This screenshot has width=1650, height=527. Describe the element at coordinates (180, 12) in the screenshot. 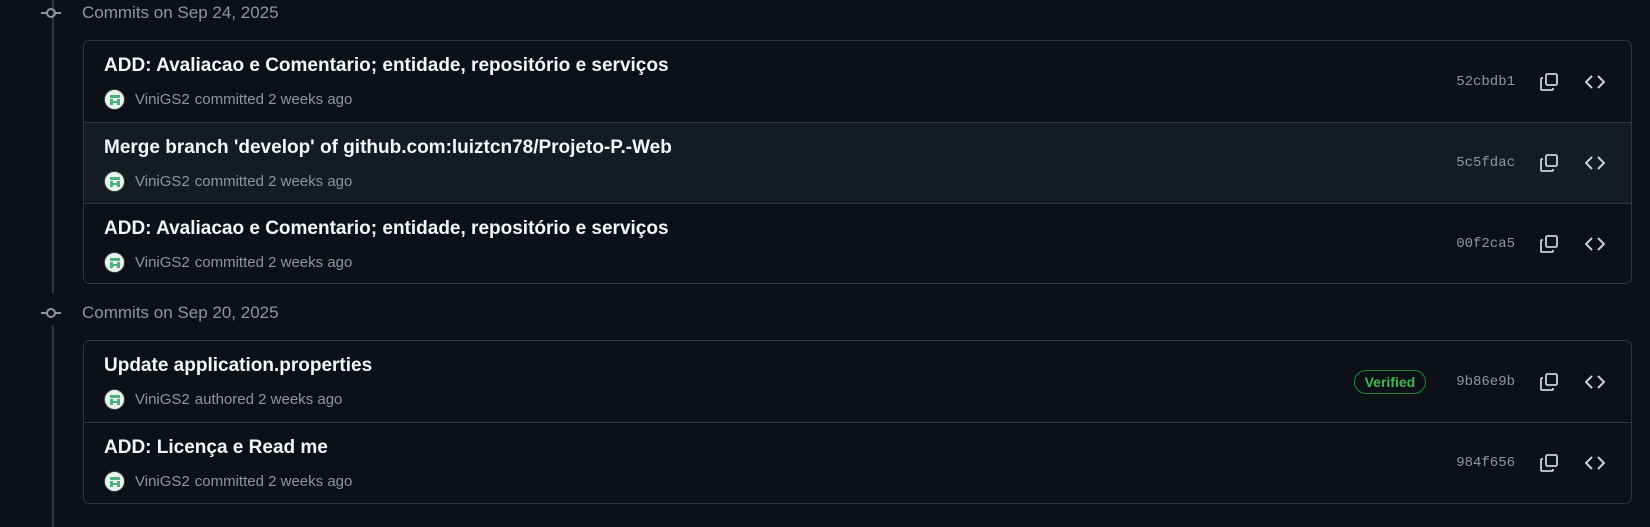

I see `group-title: Commits on Sep 24, 2025` at that location.